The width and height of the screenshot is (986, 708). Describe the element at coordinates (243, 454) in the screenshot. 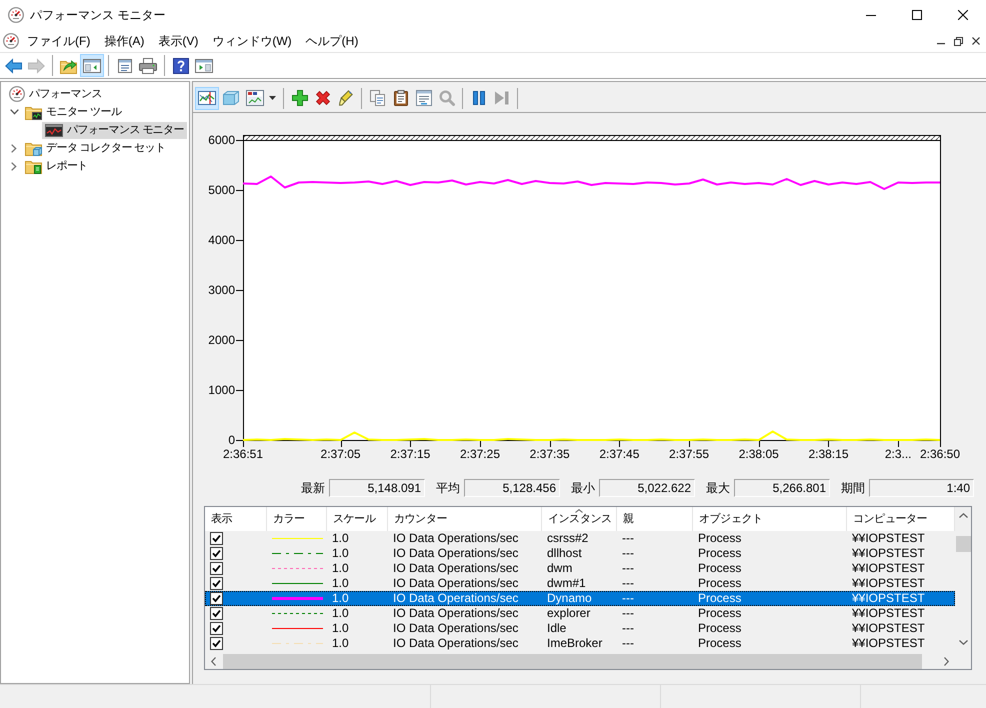

I see `x-tick-label: 2:36:51` at that location.